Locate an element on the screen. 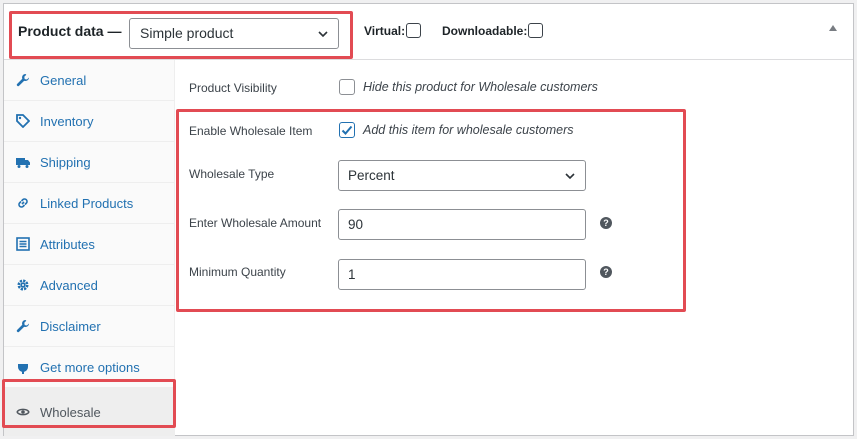  tag-icon is located at coordinates (23, 121).